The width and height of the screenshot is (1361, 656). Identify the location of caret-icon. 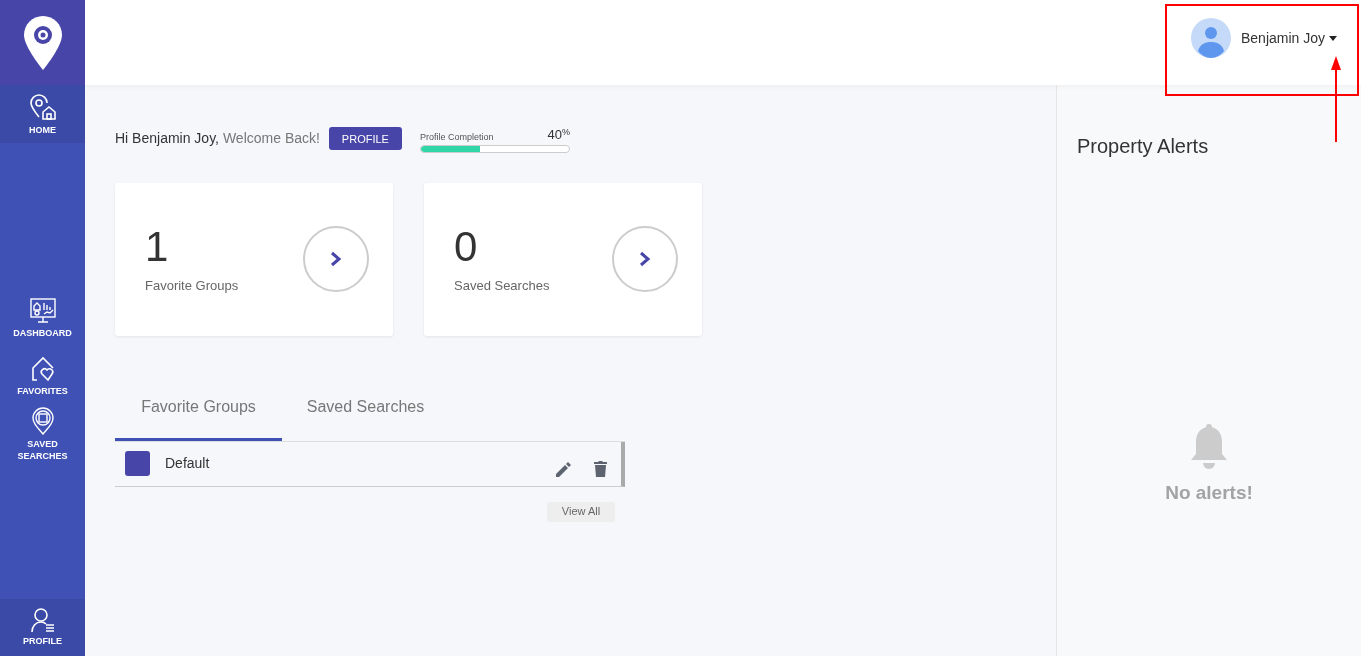
(1333, 38).